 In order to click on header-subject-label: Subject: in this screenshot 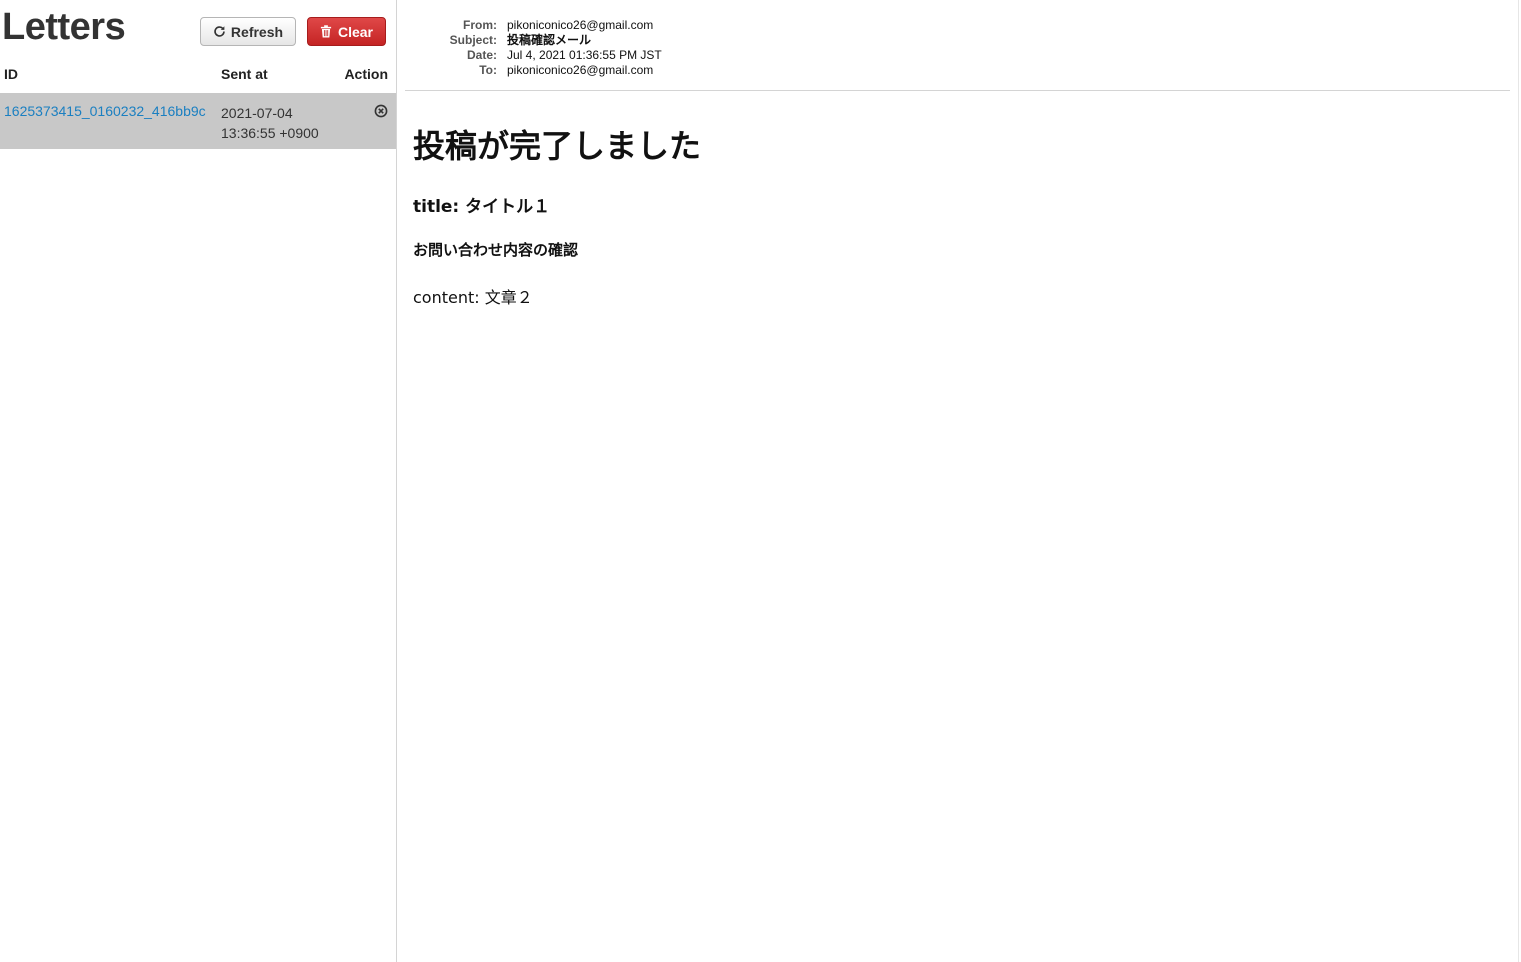, I will do `click(473, 40)`.